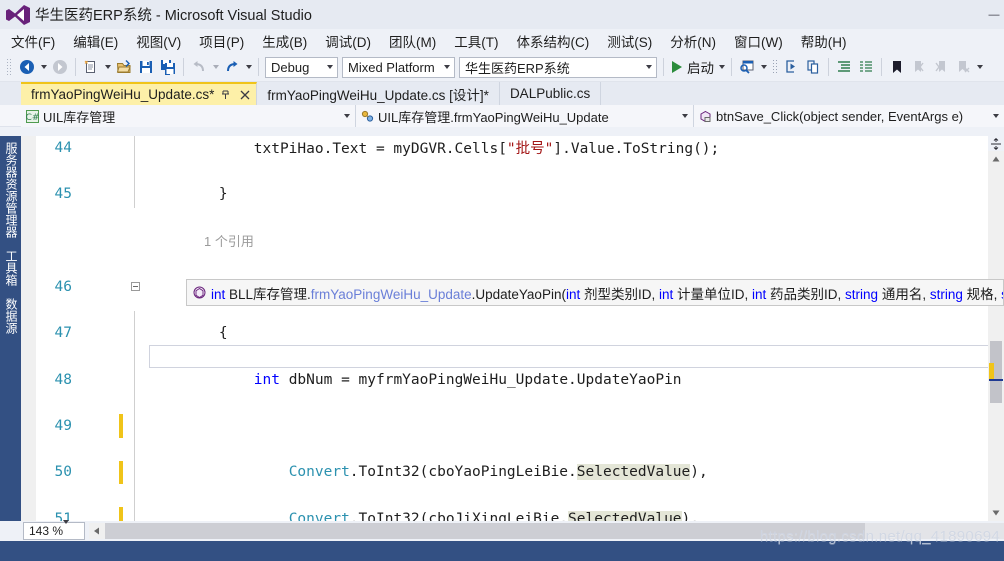  What do you see at coordinates (476, 41) in the screenshot?
I see `menu-tools: 工具(T)` at bounding box center [476, 41].